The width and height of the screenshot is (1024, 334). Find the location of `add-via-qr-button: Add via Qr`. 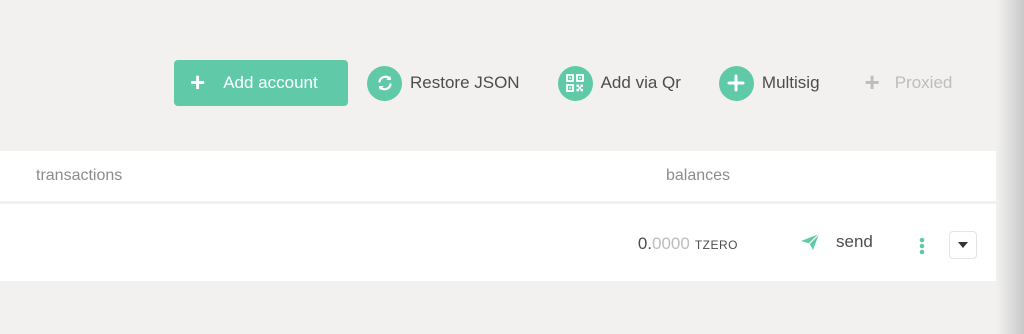

add-via-qr-button: Add via Qr is located at coordinates (619, 83).